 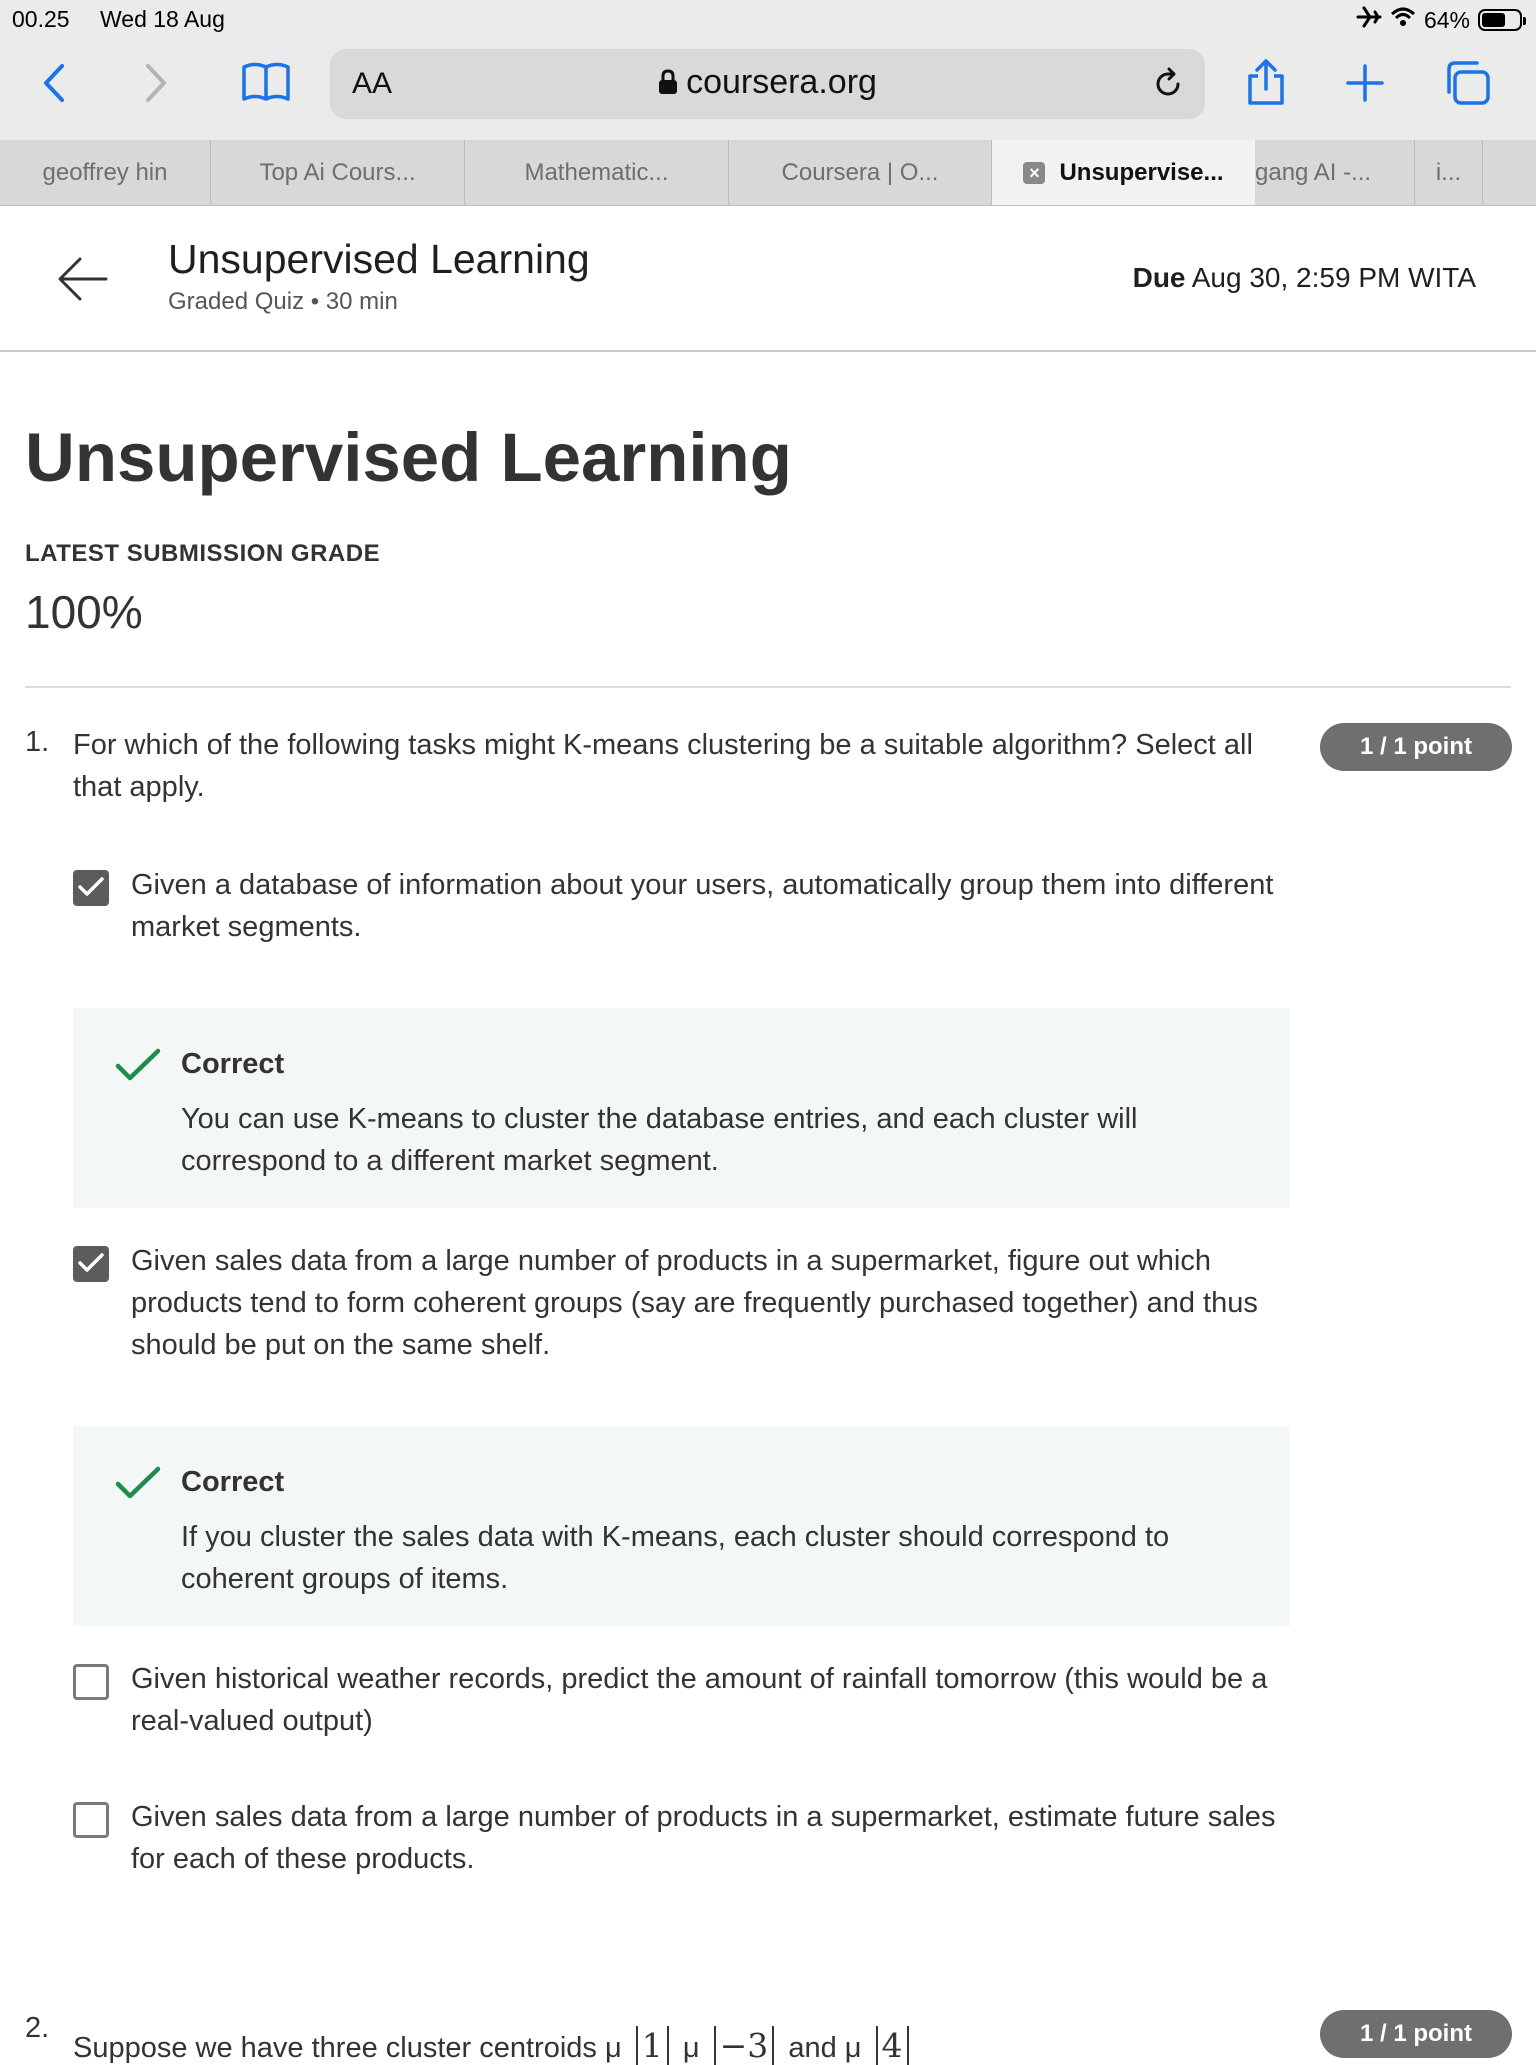 I want to click on tab-geoffrey-hinton: geoffrey hin, so click(x=105, y=172).